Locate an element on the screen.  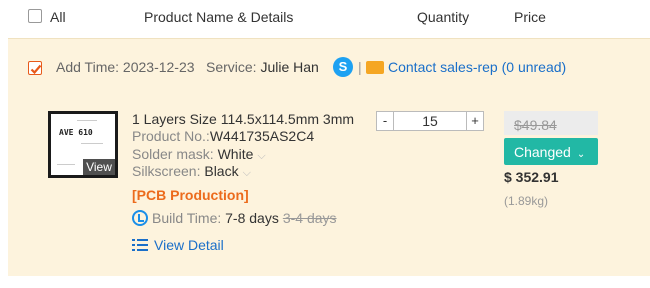
mail-icon is located at coordinates (375, 67).